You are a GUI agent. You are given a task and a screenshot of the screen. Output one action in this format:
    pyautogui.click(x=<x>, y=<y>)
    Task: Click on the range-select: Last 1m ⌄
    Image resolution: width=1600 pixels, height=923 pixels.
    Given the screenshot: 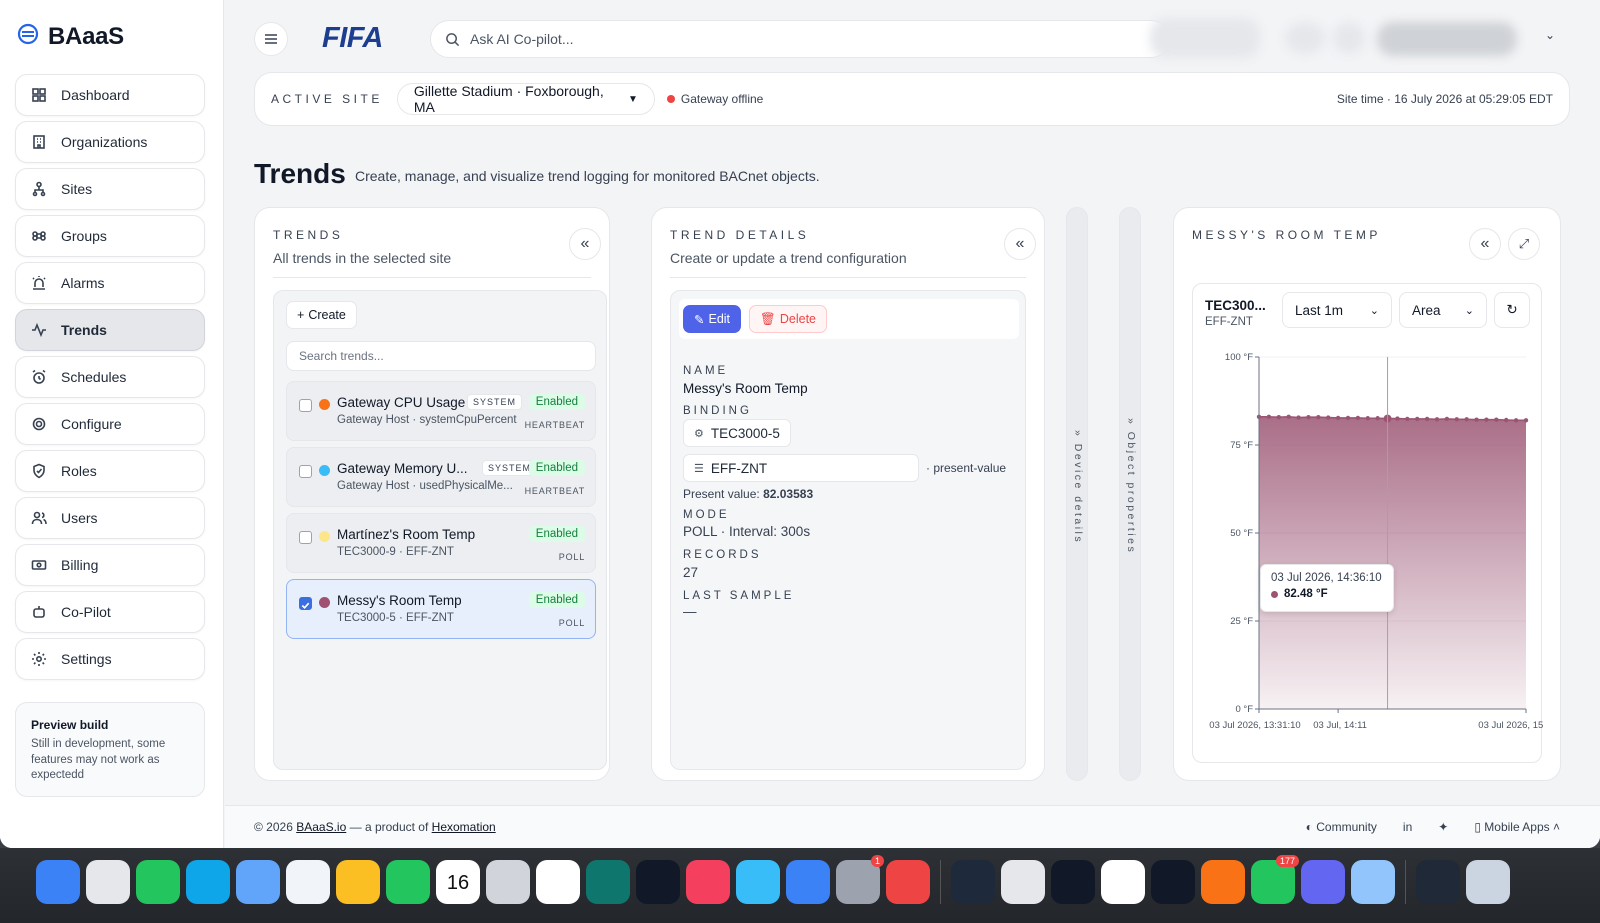 What is the action you would take?
    pyautogui.click(x=1337, y=310)
    